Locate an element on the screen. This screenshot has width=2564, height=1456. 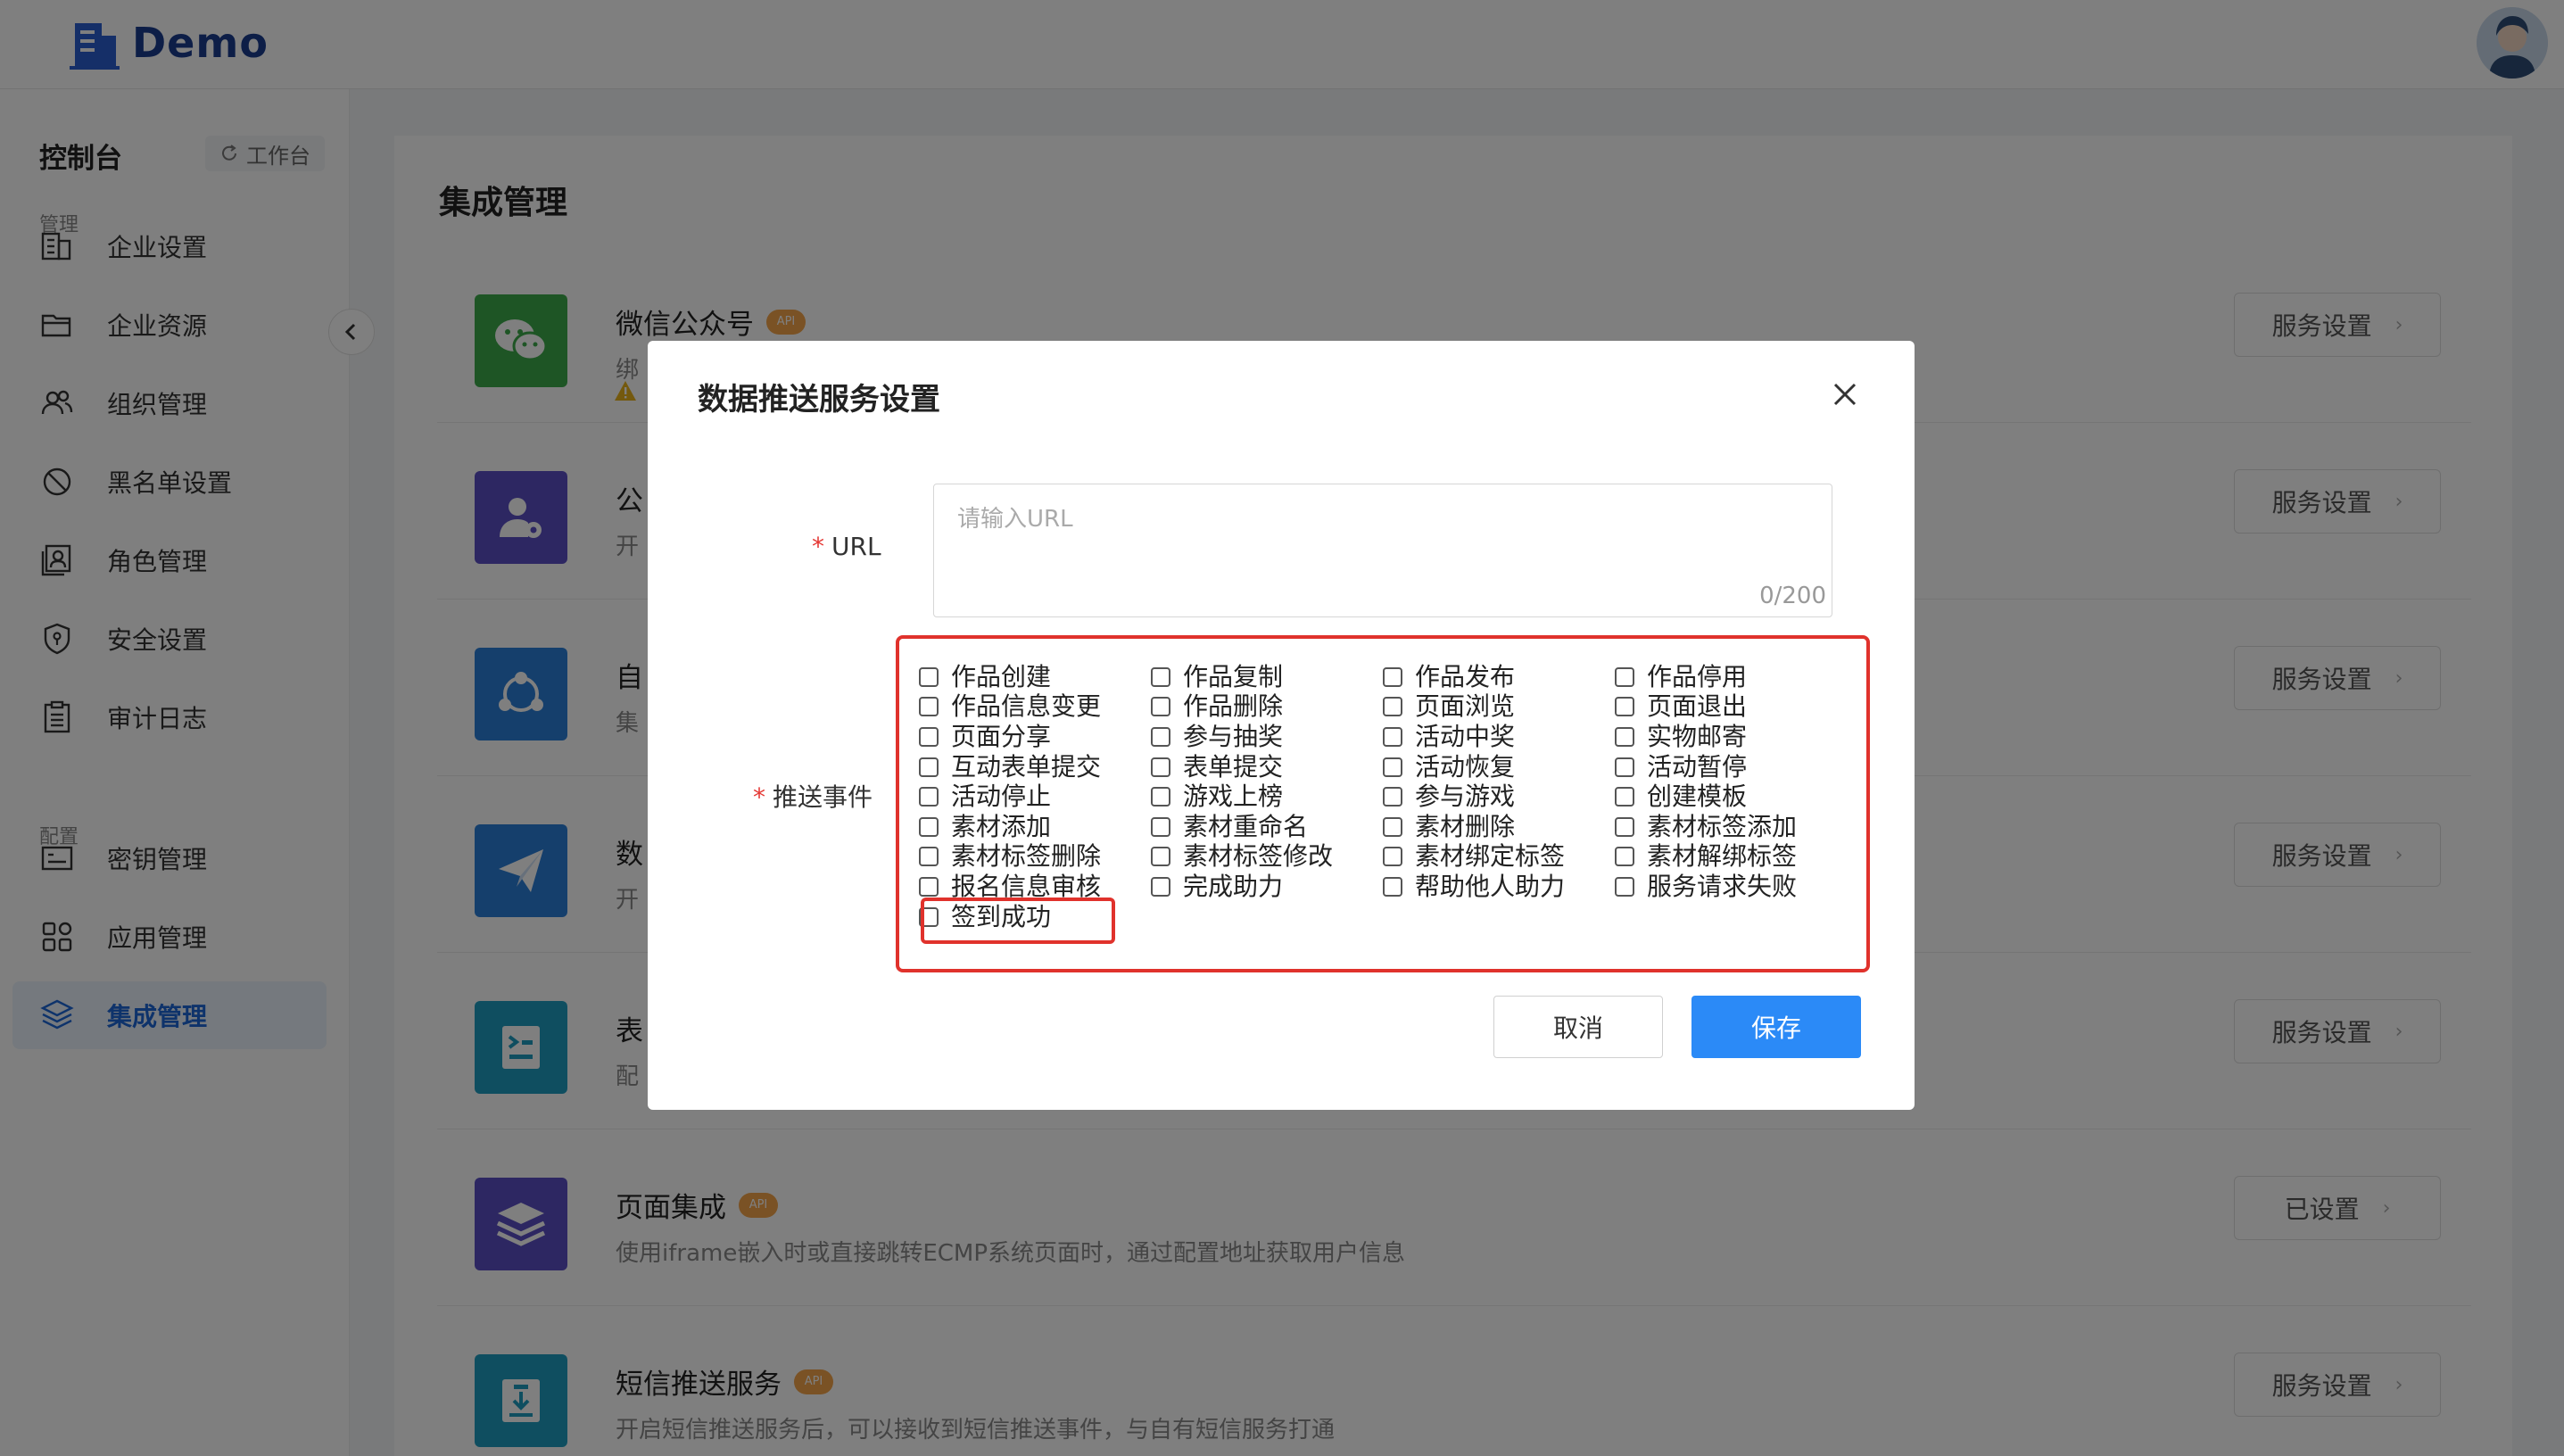
cancel-button: 取消 is located at coordinates (1578, 1027).